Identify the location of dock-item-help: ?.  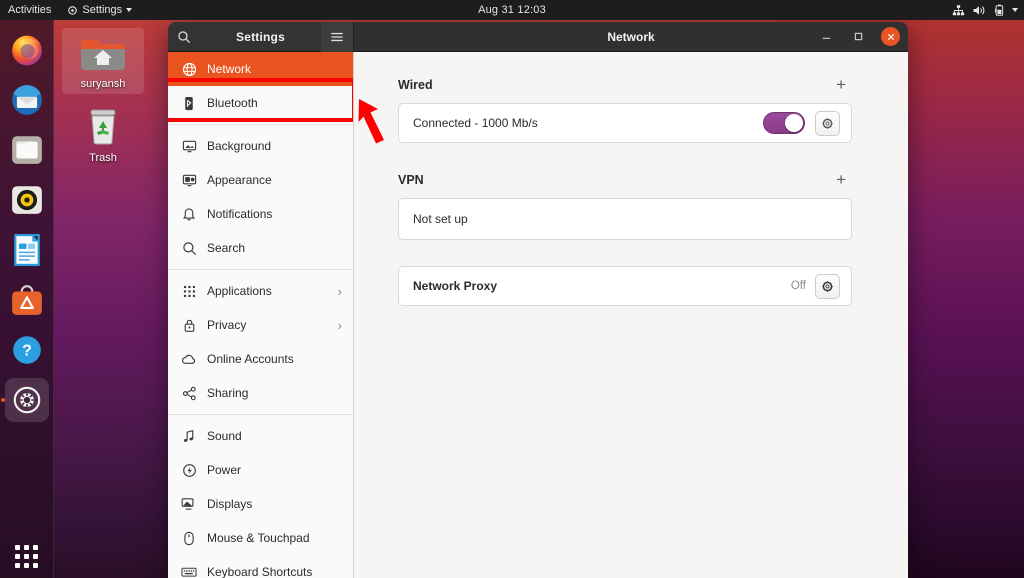
(27, 350).